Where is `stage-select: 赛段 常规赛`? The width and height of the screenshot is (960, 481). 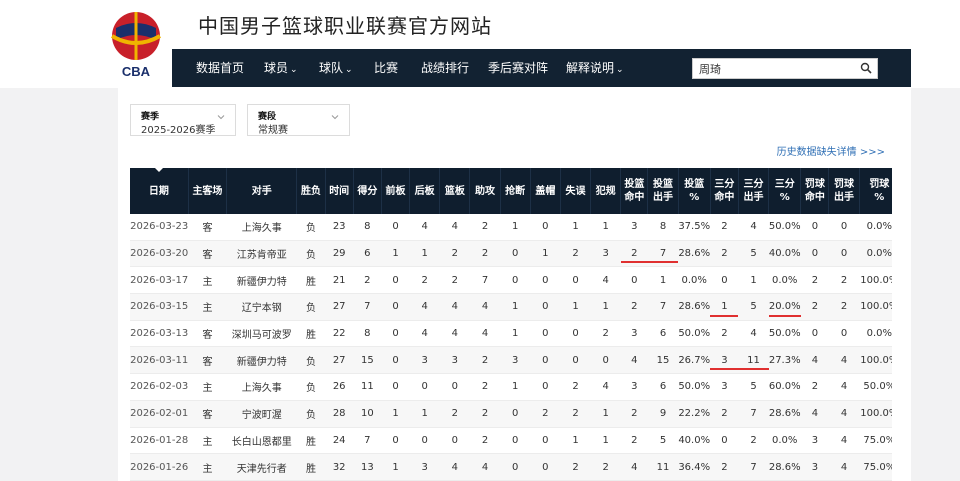
stage-select: 赛段 常规赛 is located at coordinates (298, 120).